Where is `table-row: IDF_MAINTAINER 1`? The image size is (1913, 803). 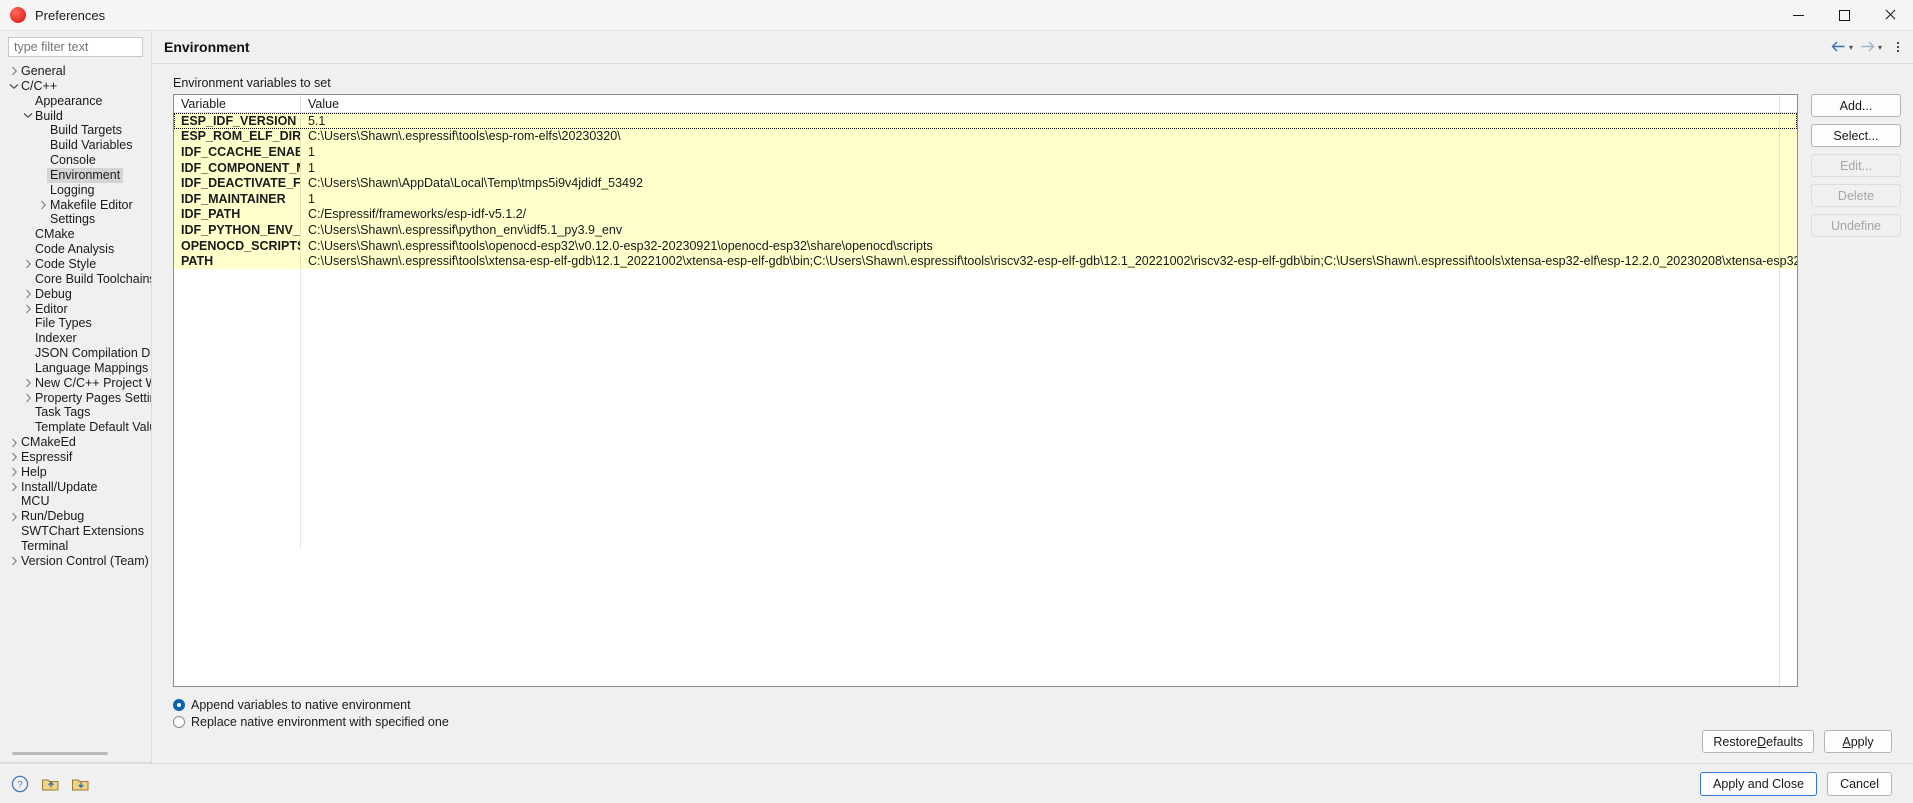 table-row: IDF_MAINTAINER 1 is located at coordinates (985, 198).